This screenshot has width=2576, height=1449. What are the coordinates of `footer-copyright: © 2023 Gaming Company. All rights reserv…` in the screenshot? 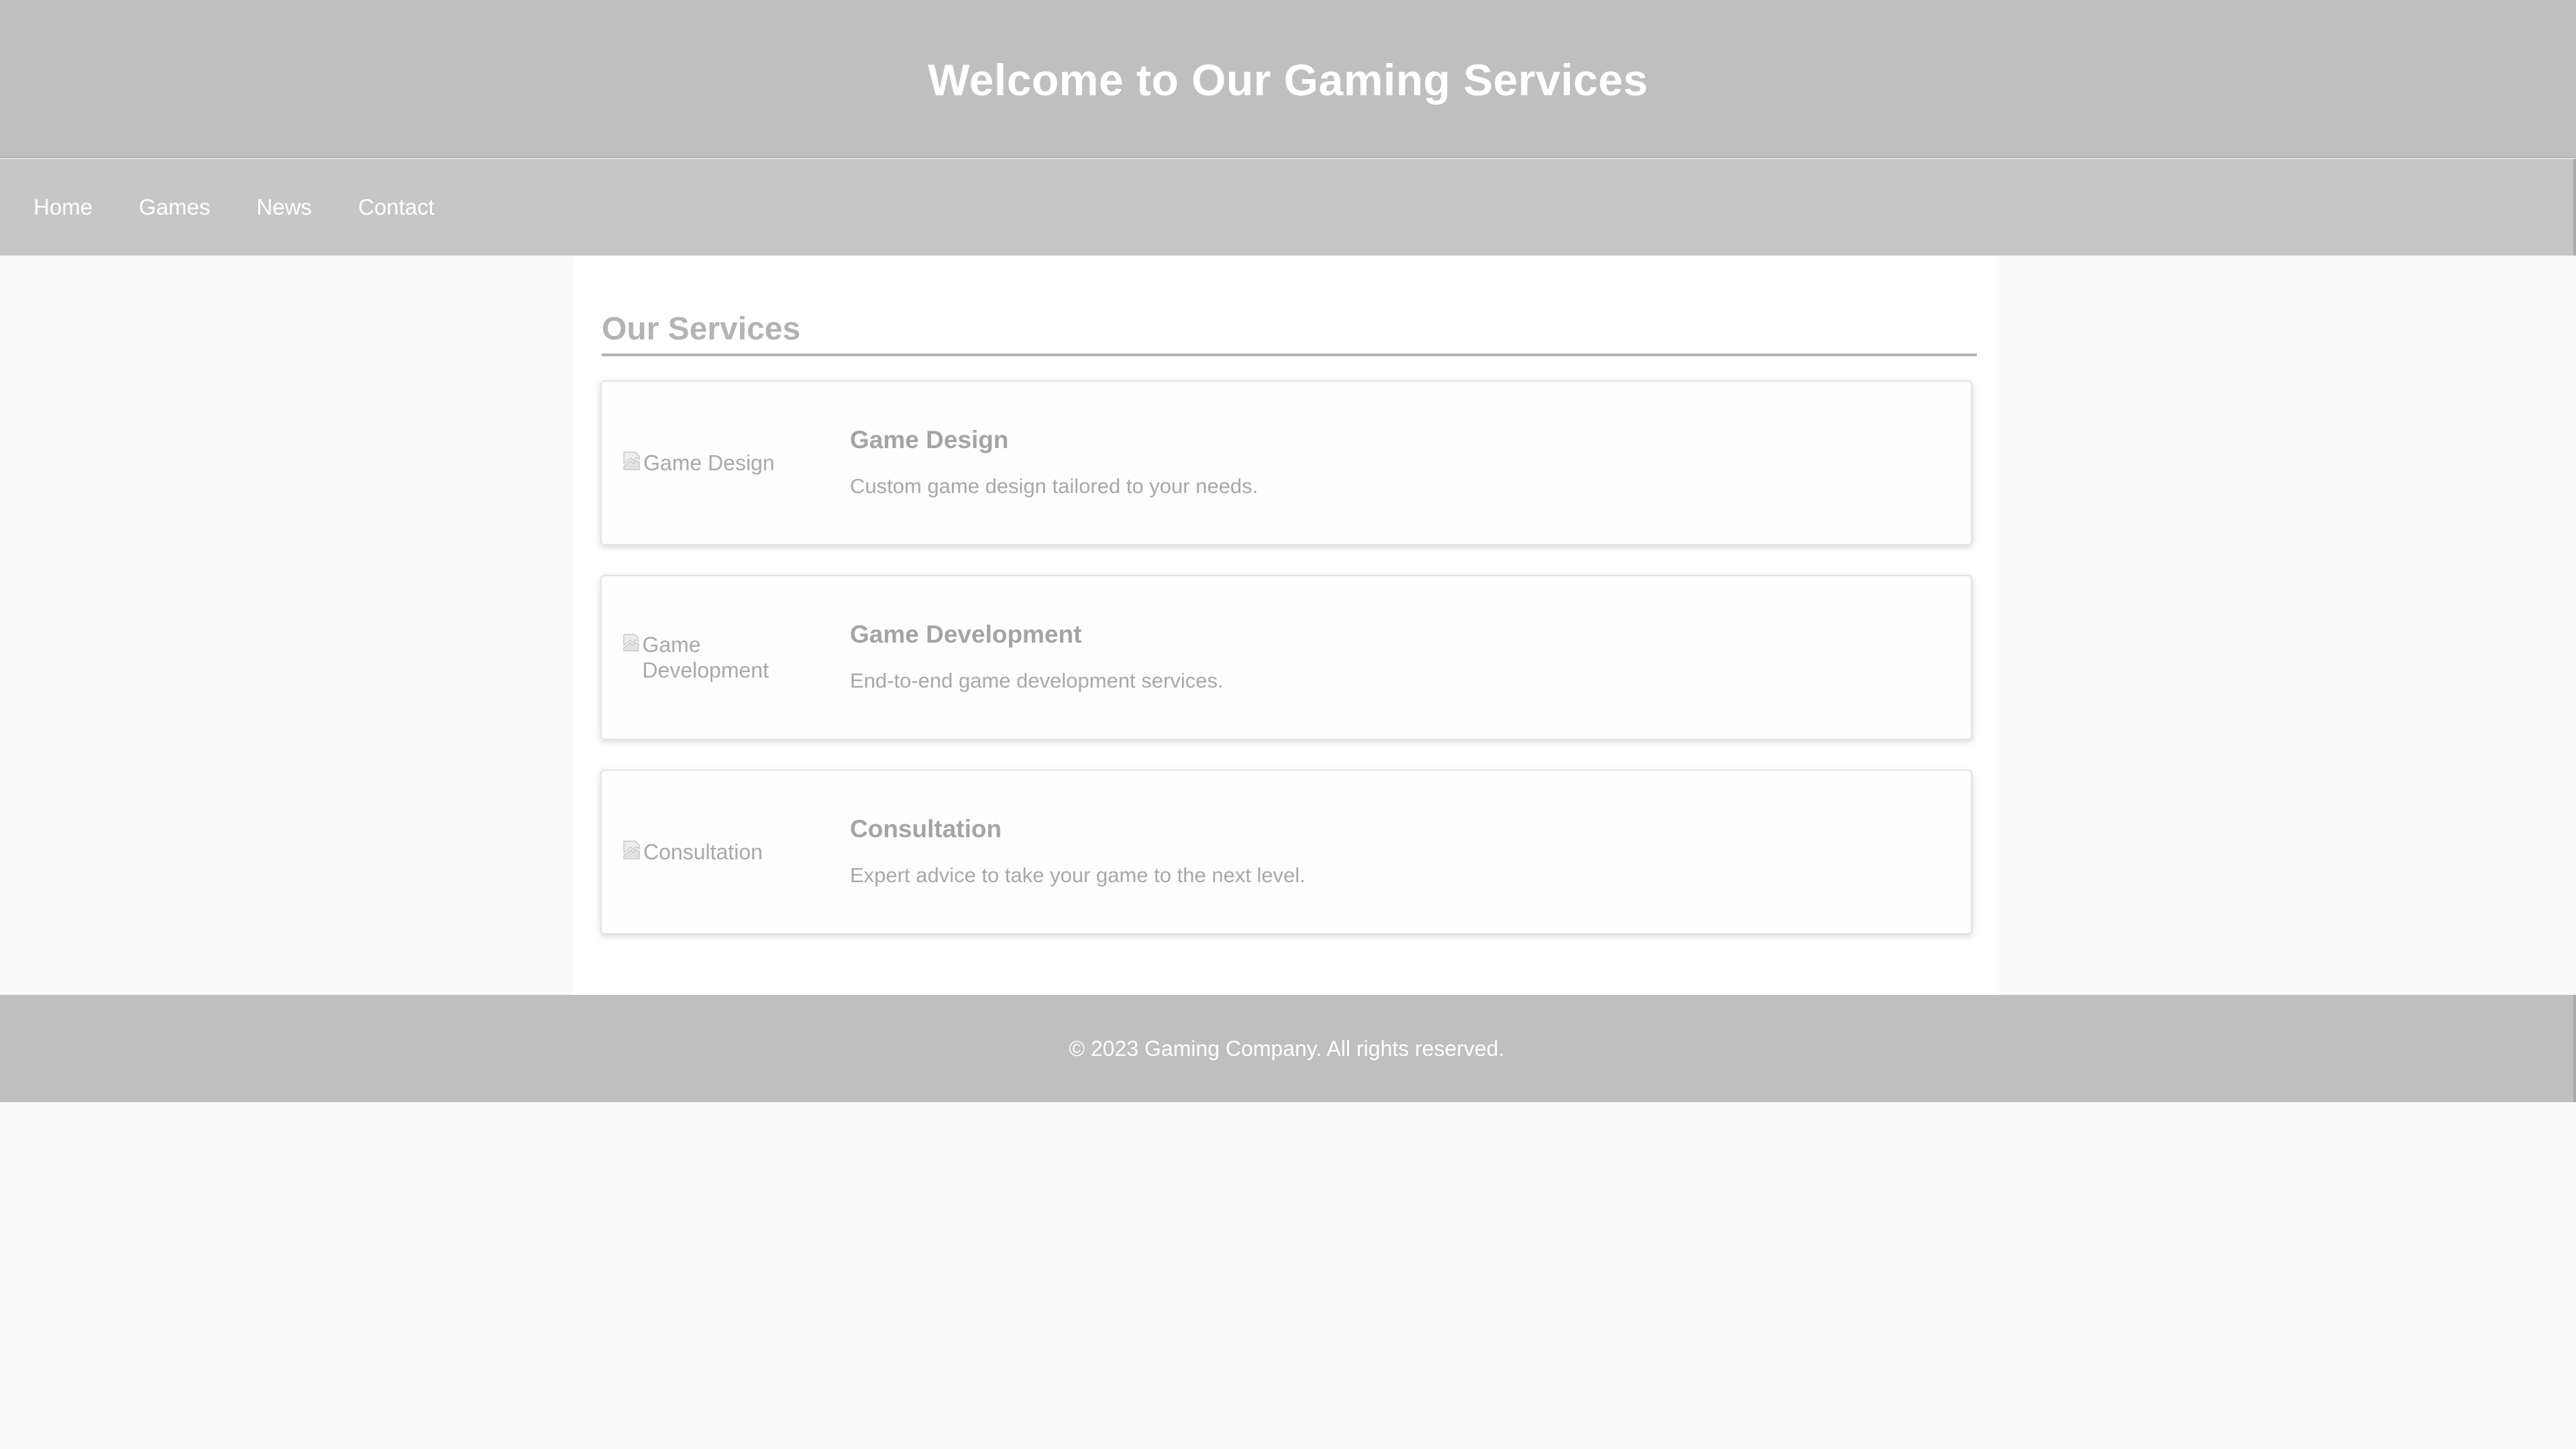 It's located at (1287, 1048).